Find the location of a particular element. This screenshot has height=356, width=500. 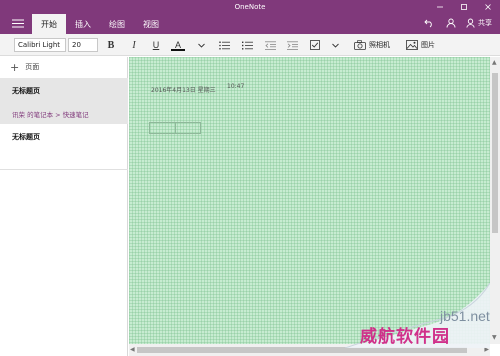

tab-view: 视图 is located at coordinates (151, 24).